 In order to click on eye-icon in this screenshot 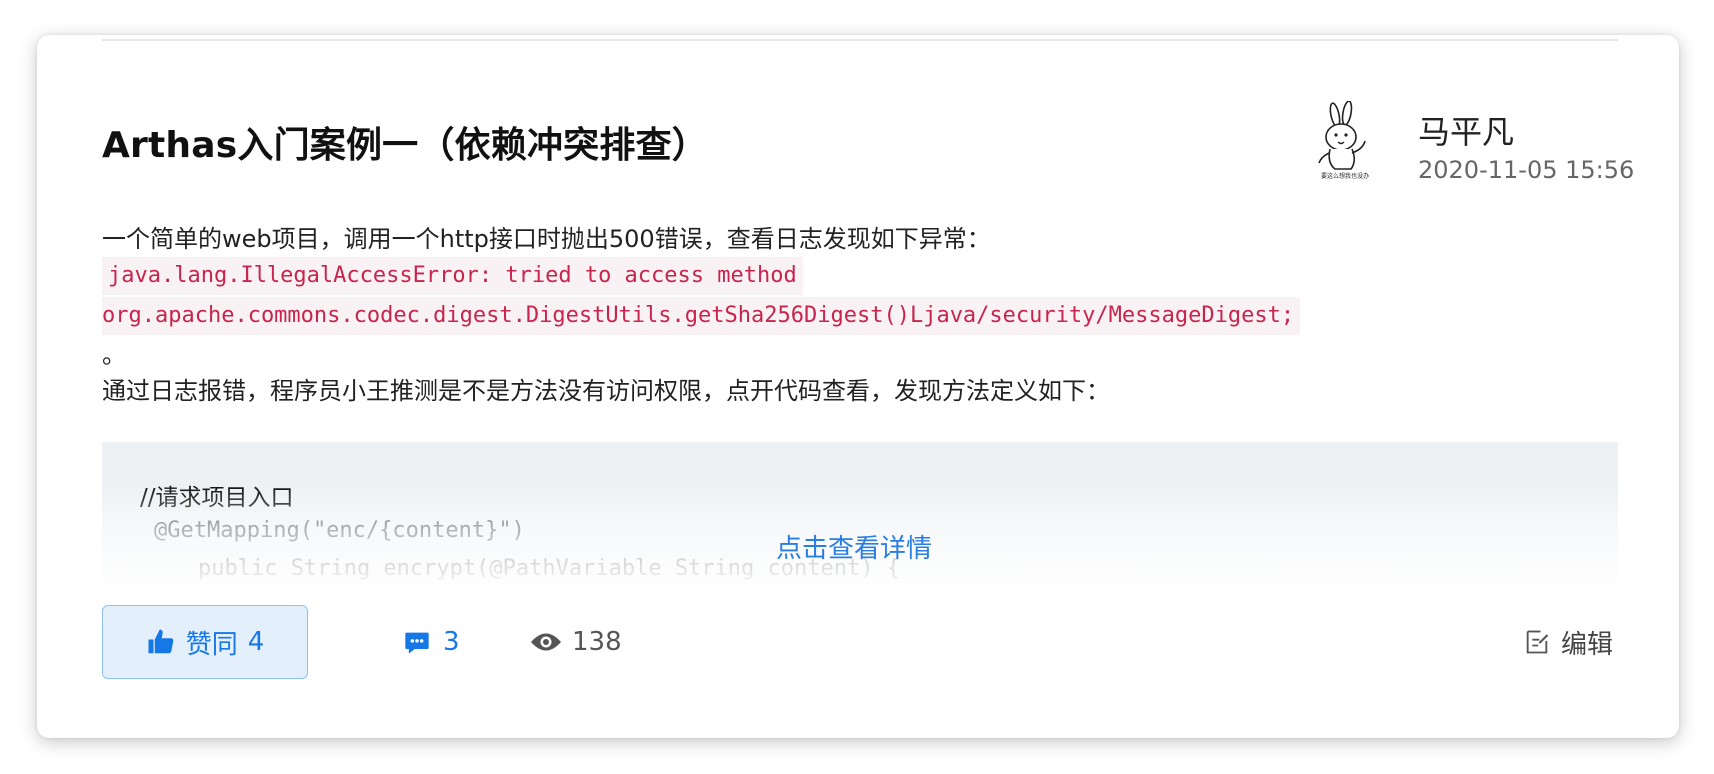, I will do `click(546, 642)`.